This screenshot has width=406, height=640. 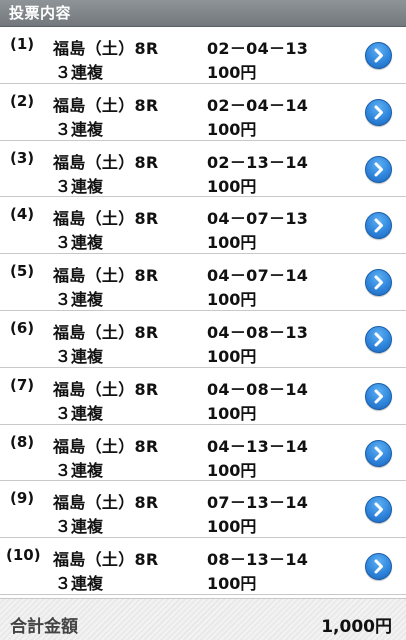 I want to click on bet-row: (4) 福島（土）8R ３連複 04－07－13 100円, so click(x=203, y=226).